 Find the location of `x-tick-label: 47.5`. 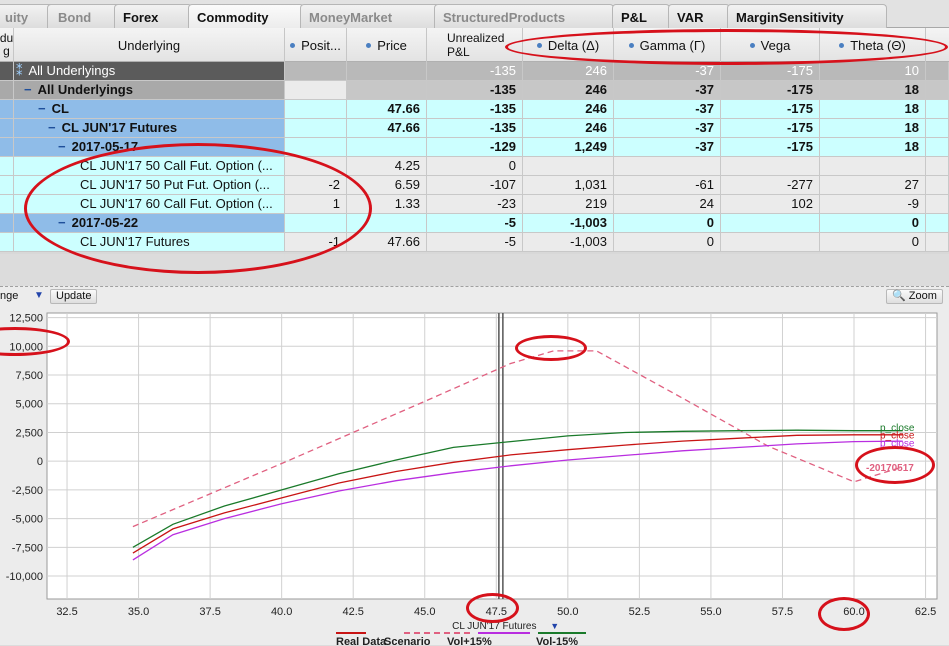

x-tick-label: 47.5 is located at coordinates (496, 612).